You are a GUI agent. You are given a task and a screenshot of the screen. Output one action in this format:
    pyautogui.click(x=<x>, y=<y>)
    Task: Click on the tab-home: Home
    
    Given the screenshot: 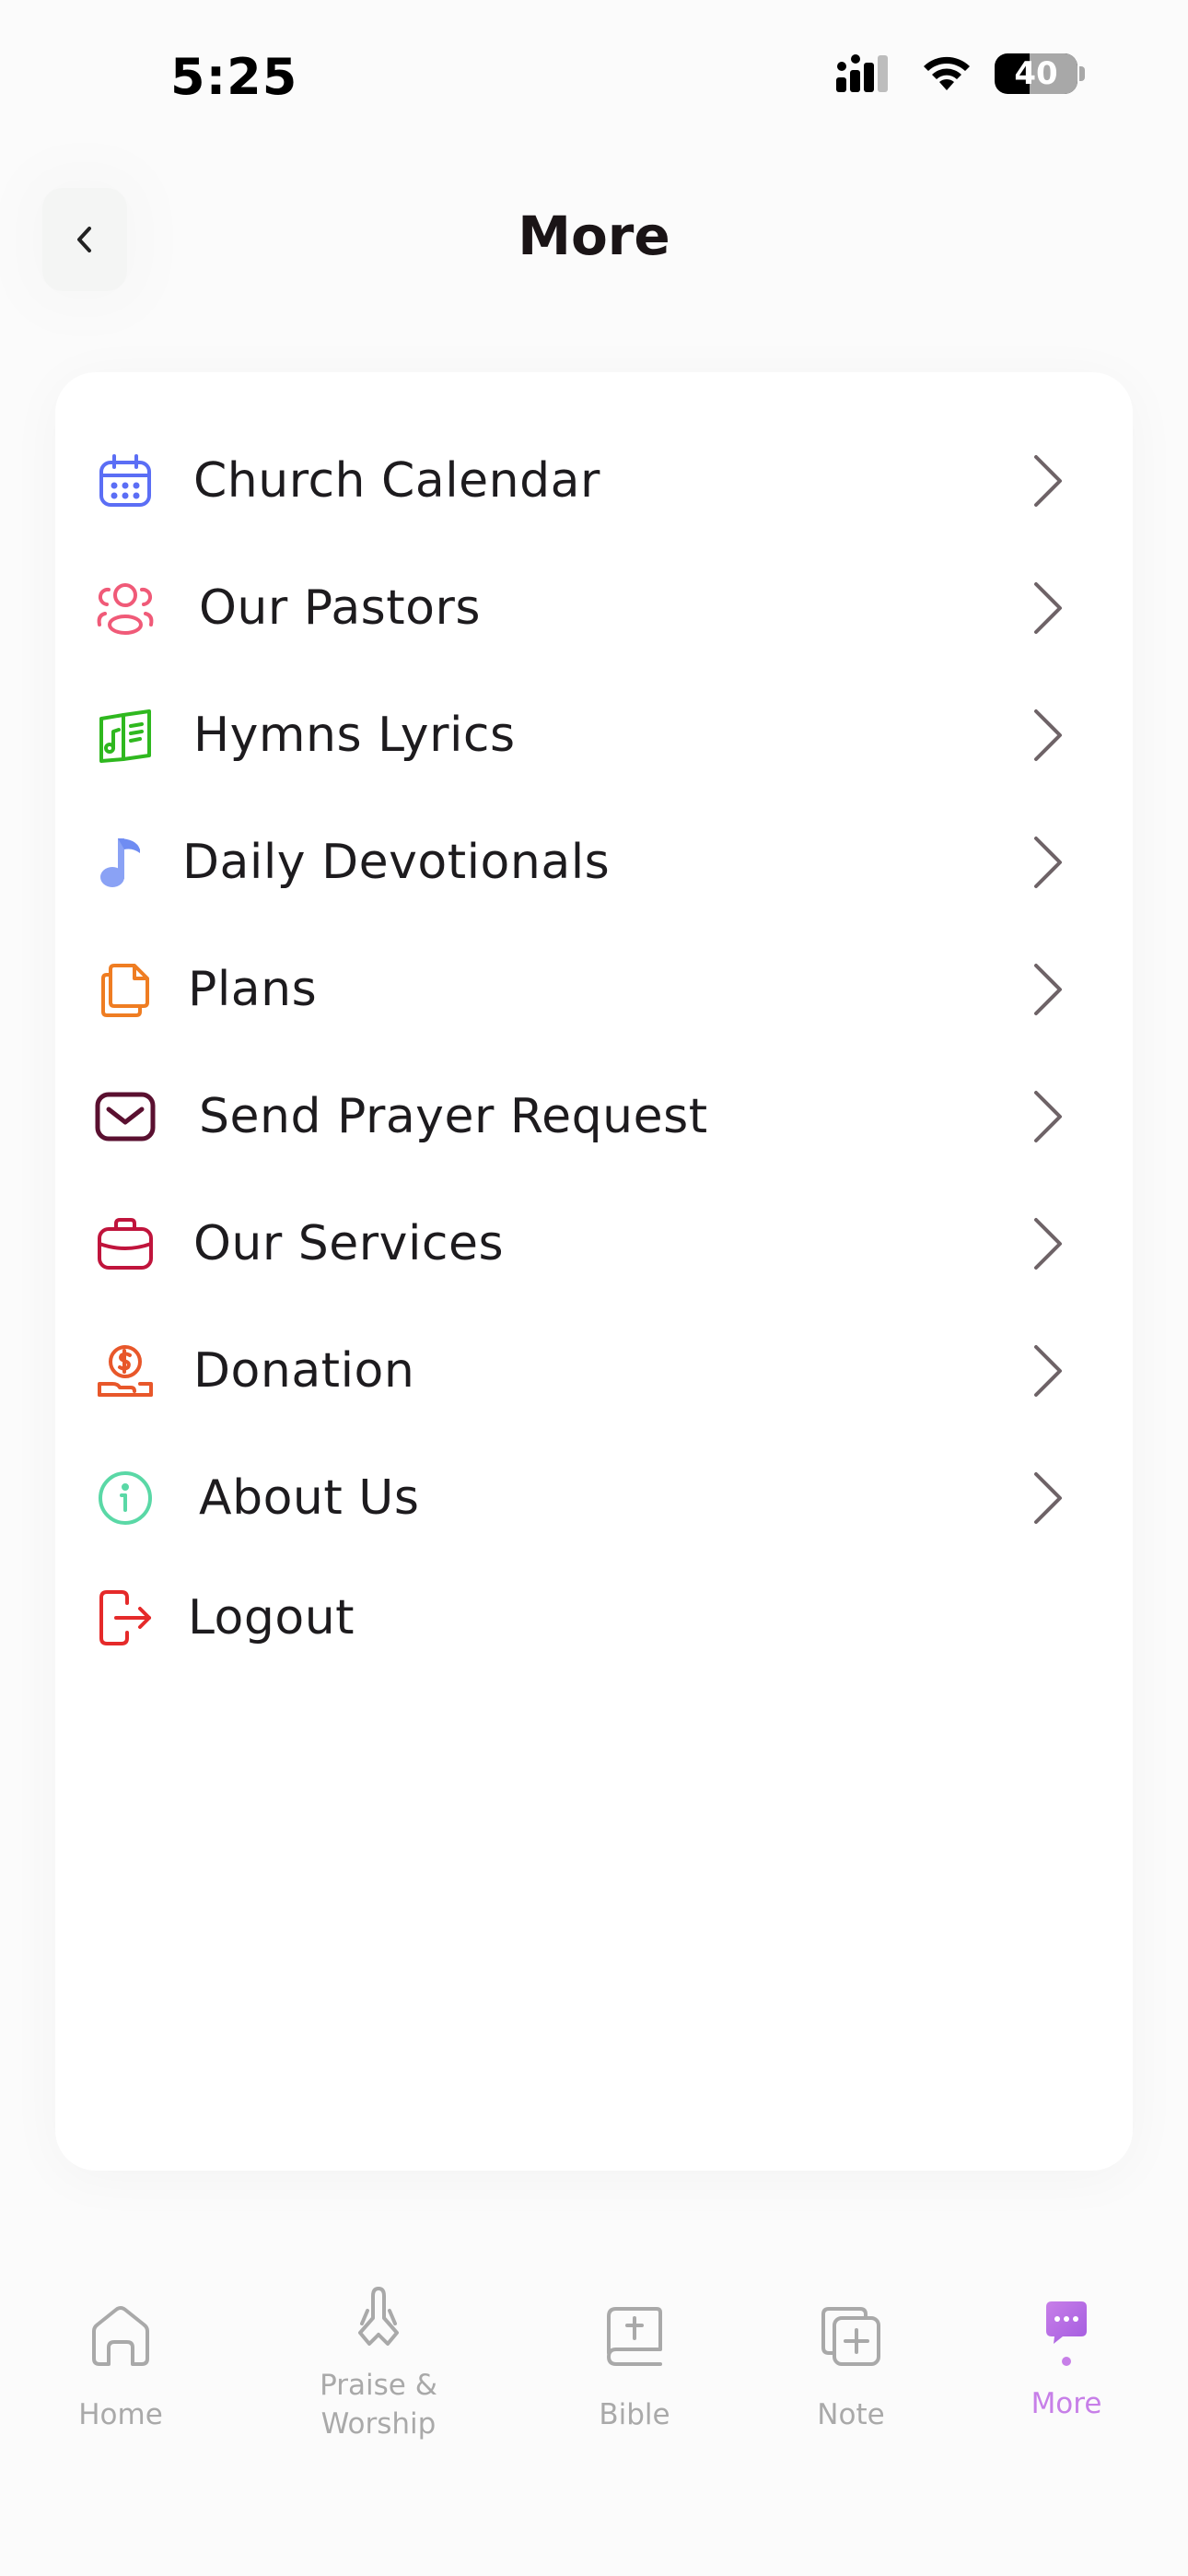 What is the action you would take?
    pyautogui.click(x=120, y=2368)
    